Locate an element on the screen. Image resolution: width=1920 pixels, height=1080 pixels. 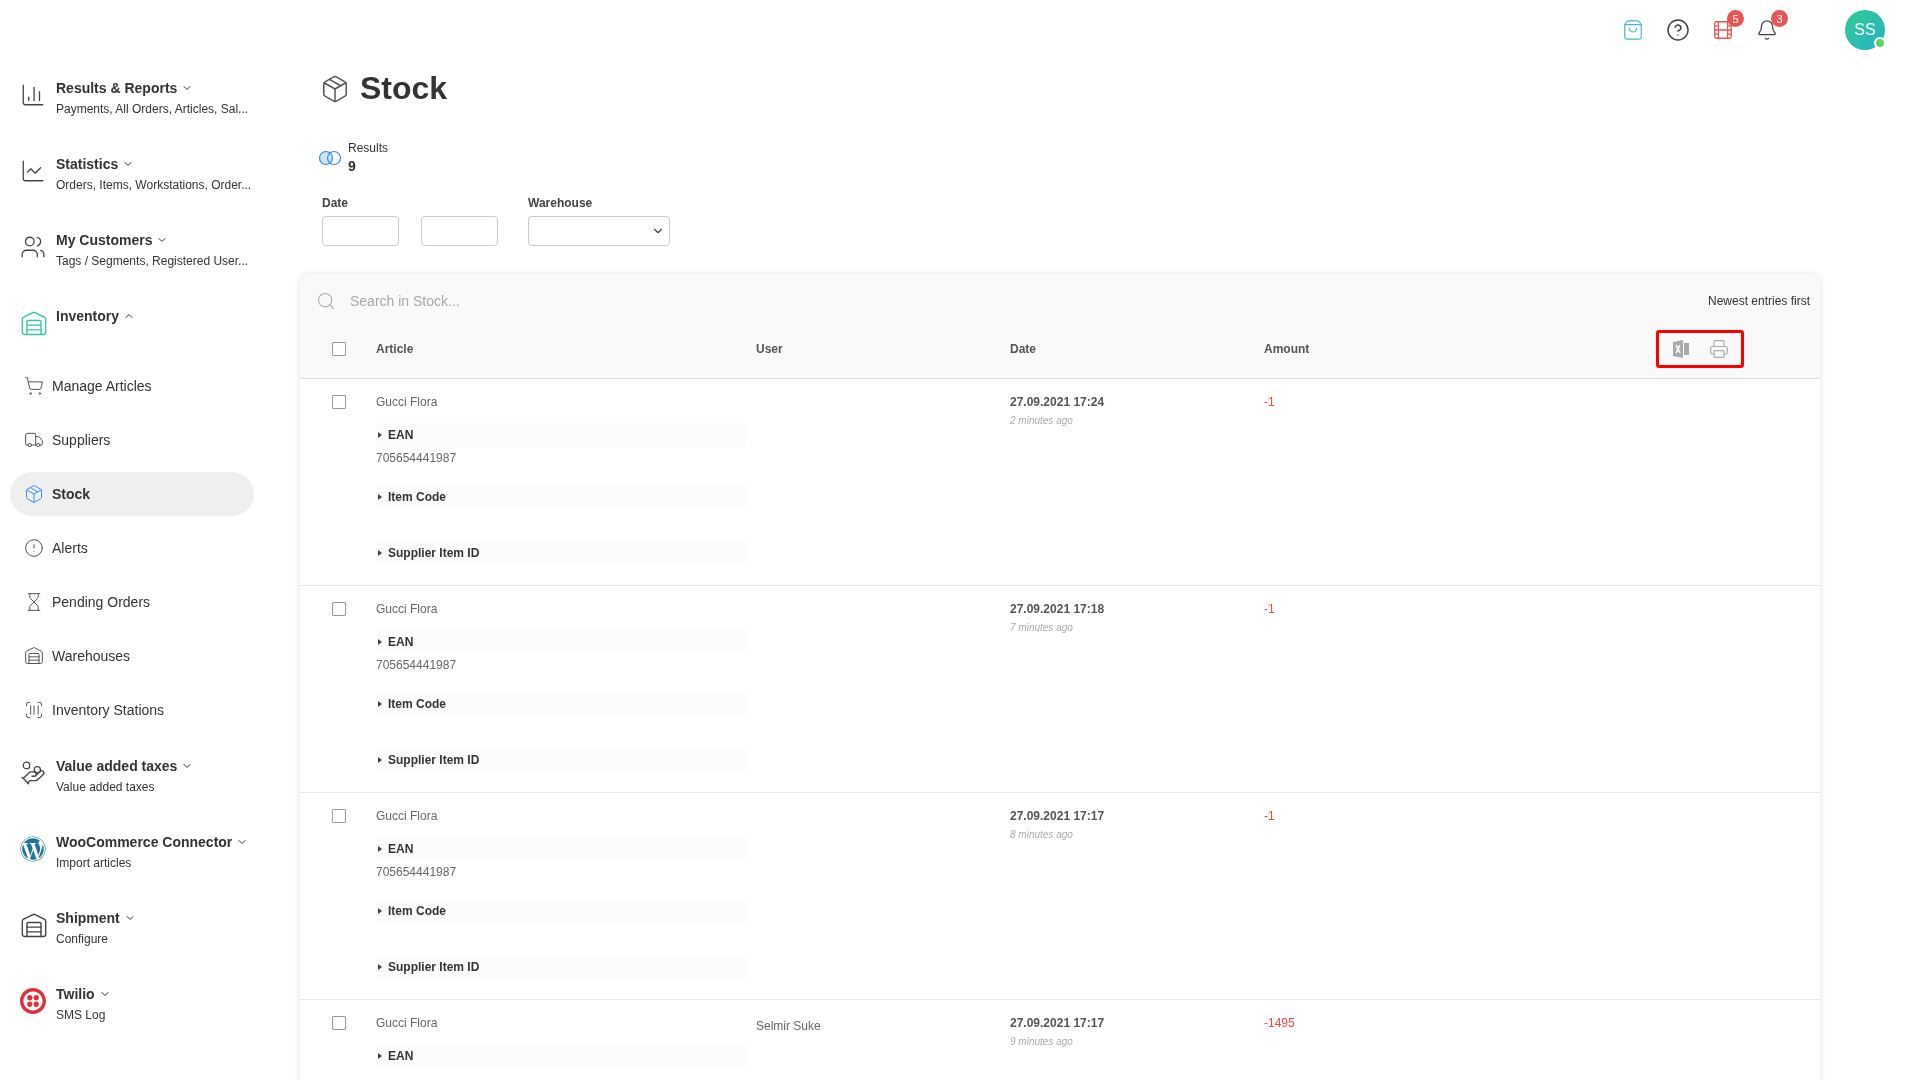
sidebar-group: Statistics is located at coordinates (95, 164).